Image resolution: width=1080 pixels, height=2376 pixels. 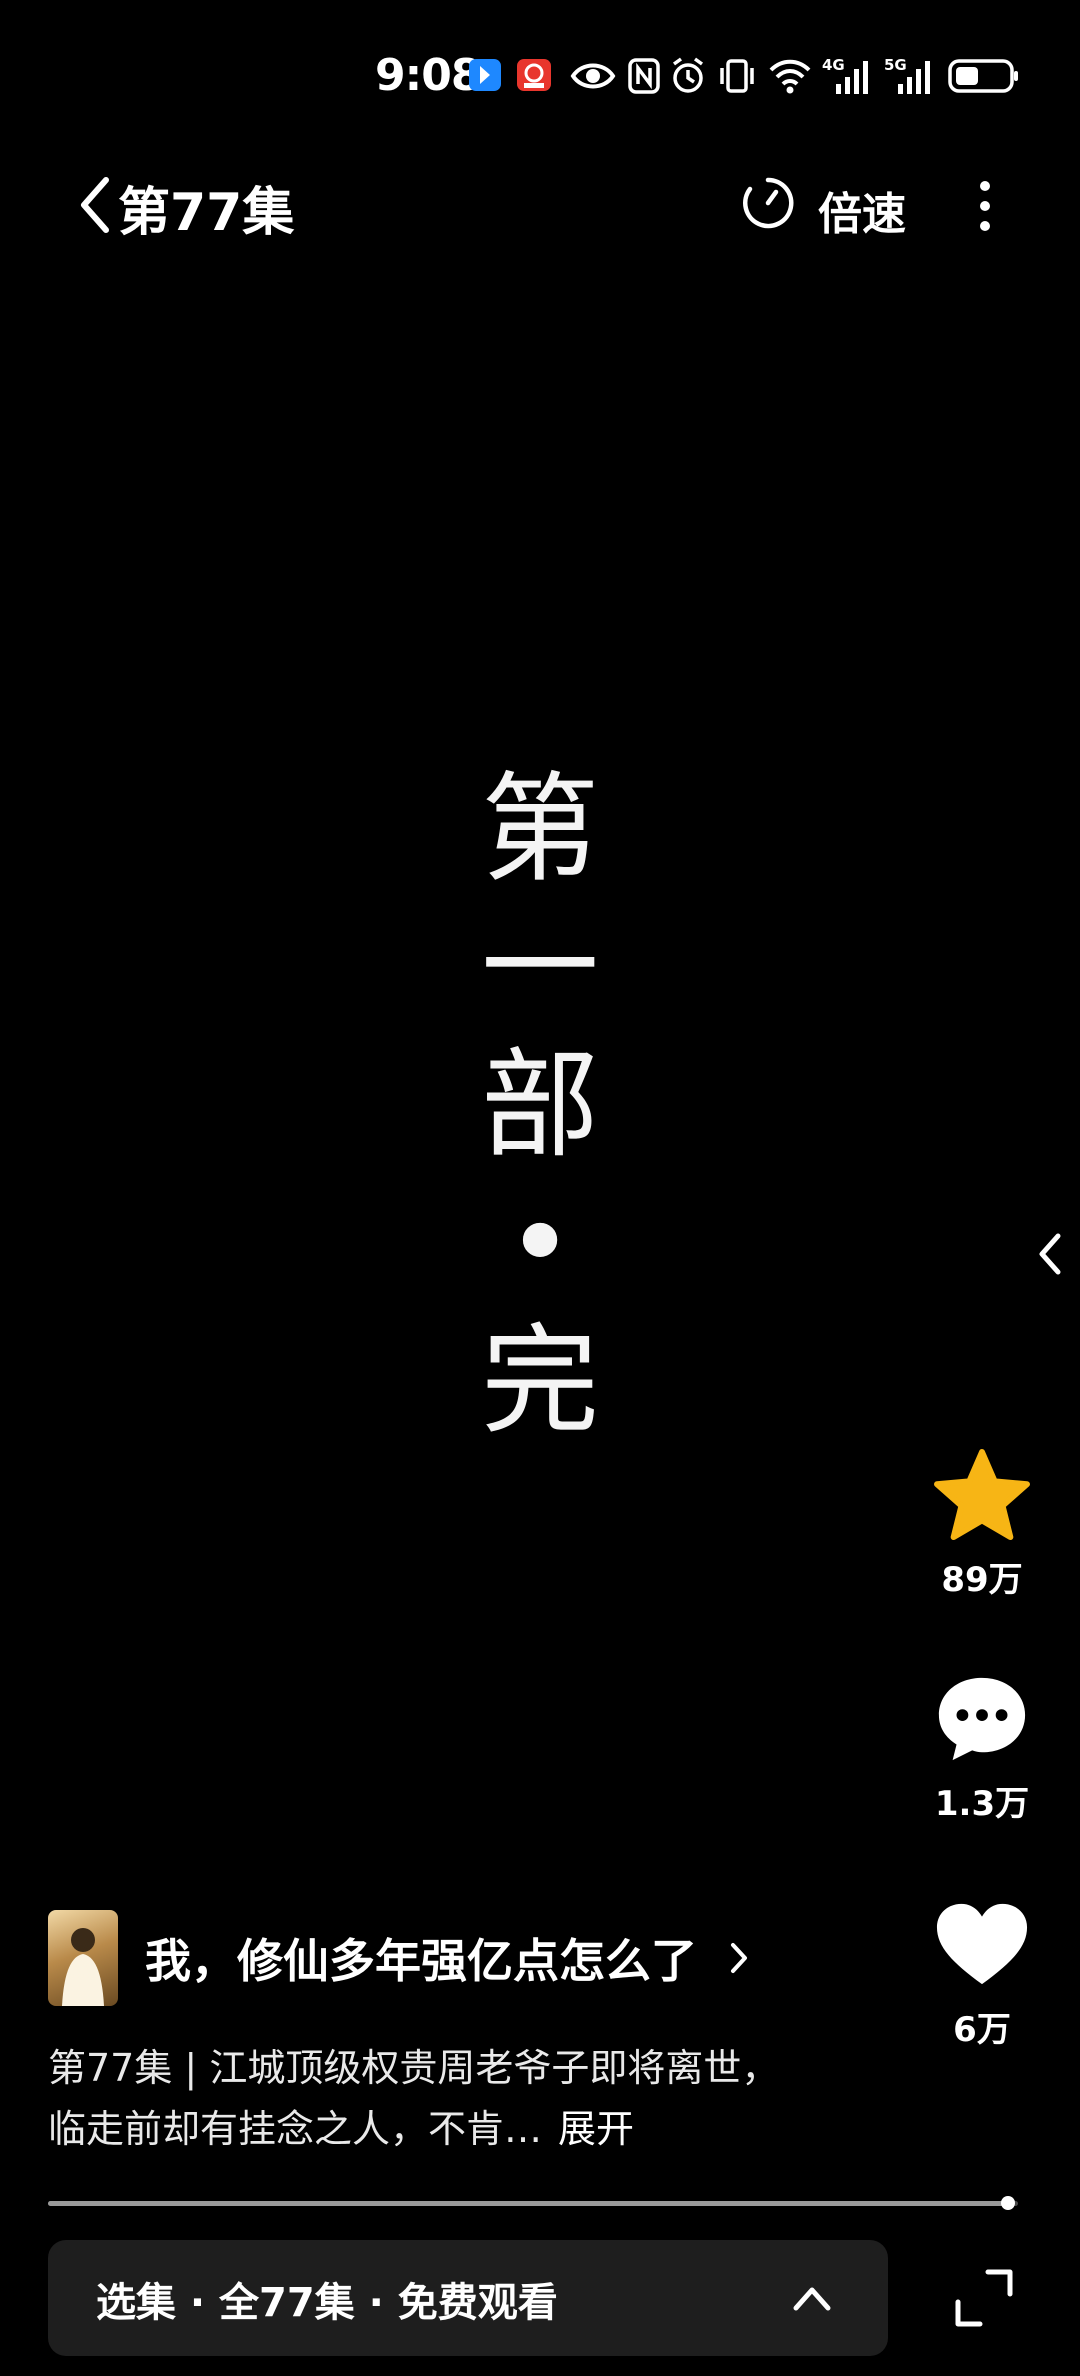 What do you see at coordinates (206, 213) in the screenshot?
I see `episode-title: 第77集` at bounding box center [206, 213].